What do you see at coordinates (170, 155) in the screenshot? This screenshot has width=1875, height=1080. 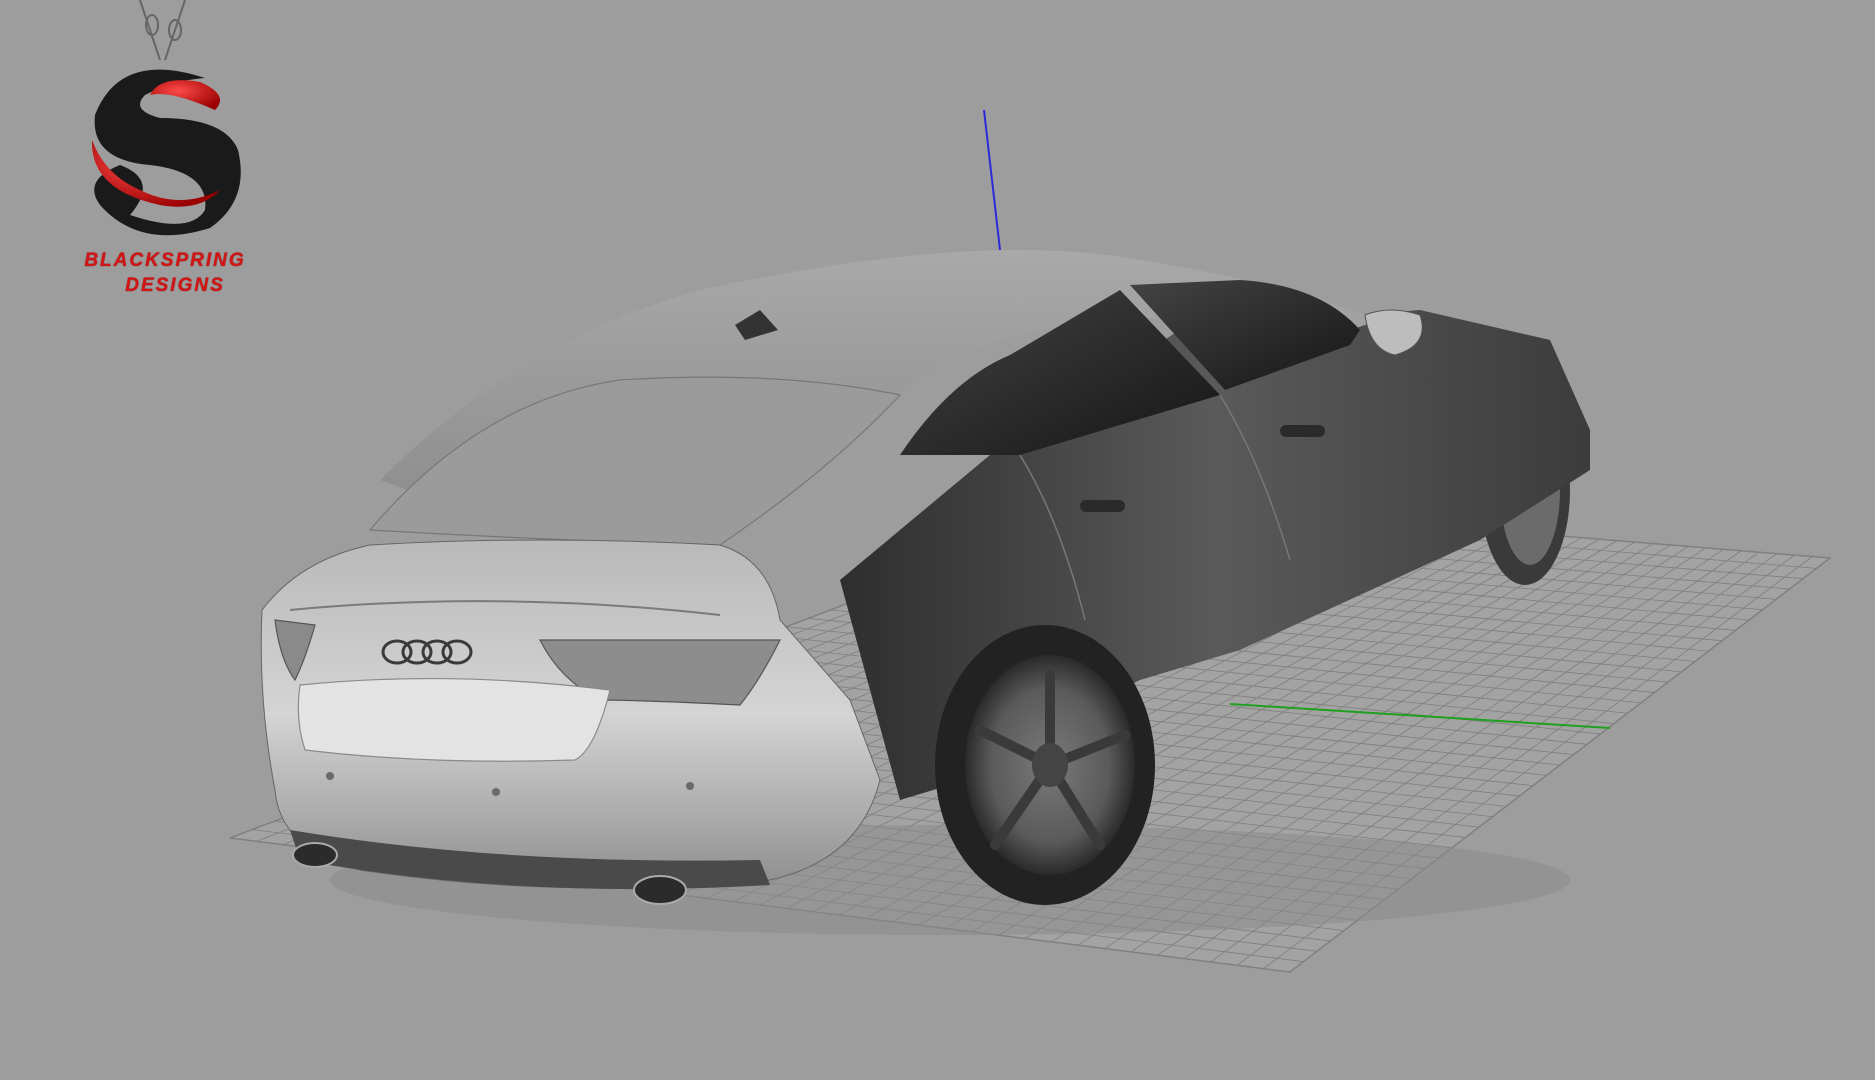 I see `brand-logo-text: BLACKSPRING DESIGNS` at bounding box center [170, 155].